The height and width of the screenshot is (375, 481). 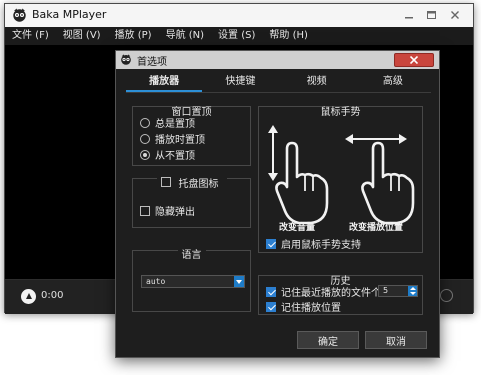 I want to click on remember-position-option: 记住播放位置, so click(x=303, y=306).